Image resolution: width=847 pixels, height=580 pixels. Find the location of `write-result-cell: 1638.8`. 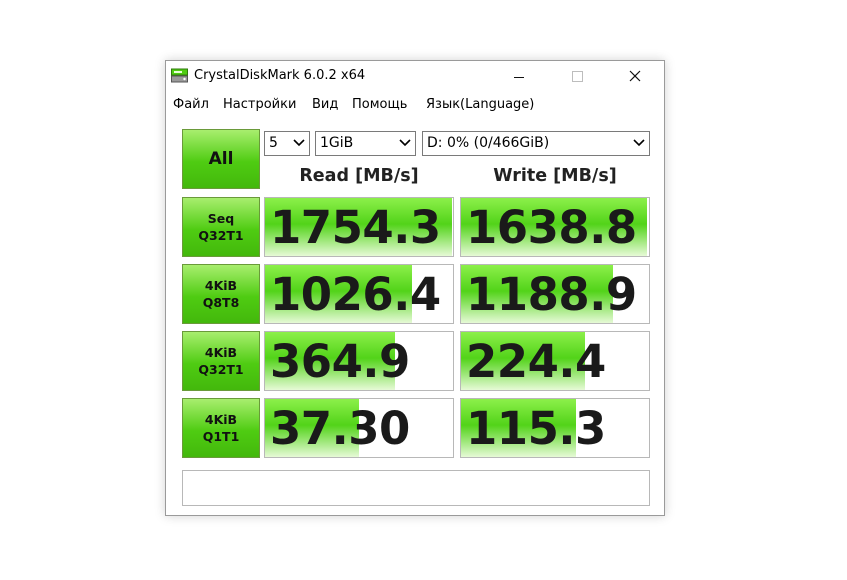

write-result-cell: 1638.8 is located at coordinates (555, 227).